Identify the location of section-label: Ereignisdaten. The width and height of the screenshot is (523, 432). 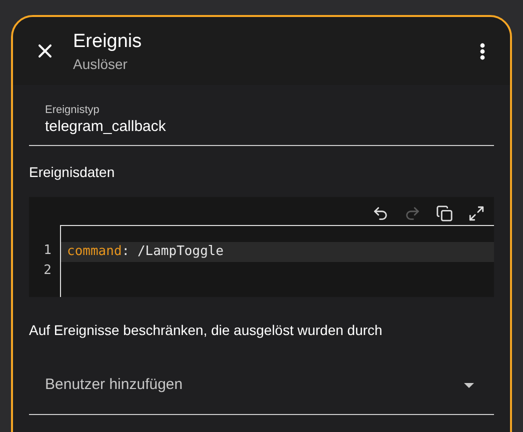
(72, 172).